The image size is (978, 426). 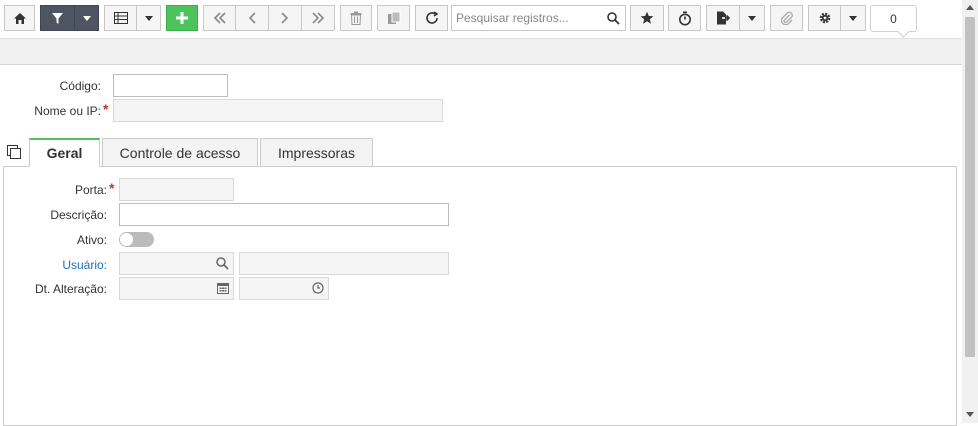 I want to click on paperclip-icon, so click(x=786, y=18).